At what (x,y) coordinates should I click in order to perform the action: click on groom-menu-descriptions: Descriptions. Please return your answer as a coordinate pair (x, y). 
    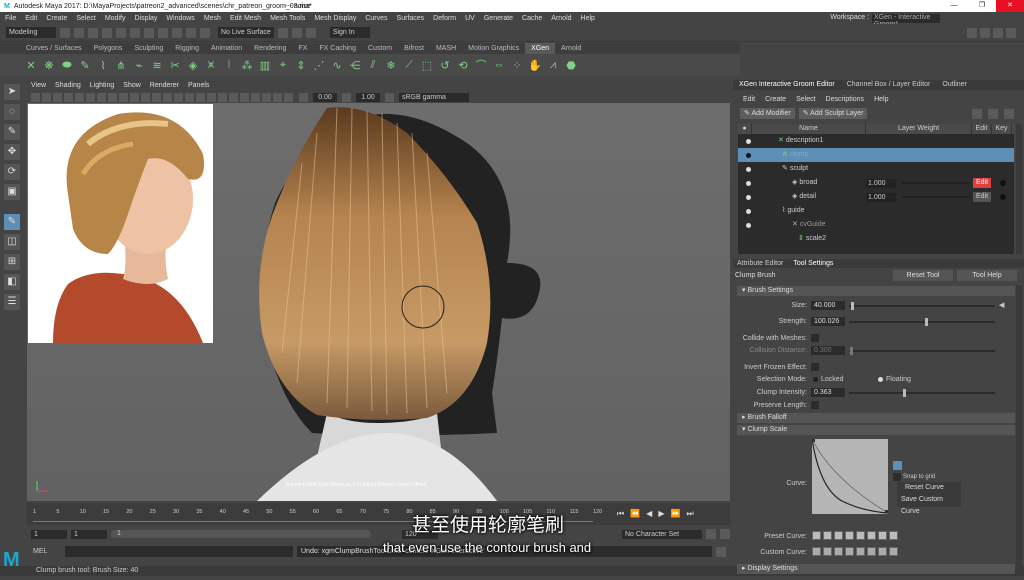
    Looking at the image, I should click on (845, 99).